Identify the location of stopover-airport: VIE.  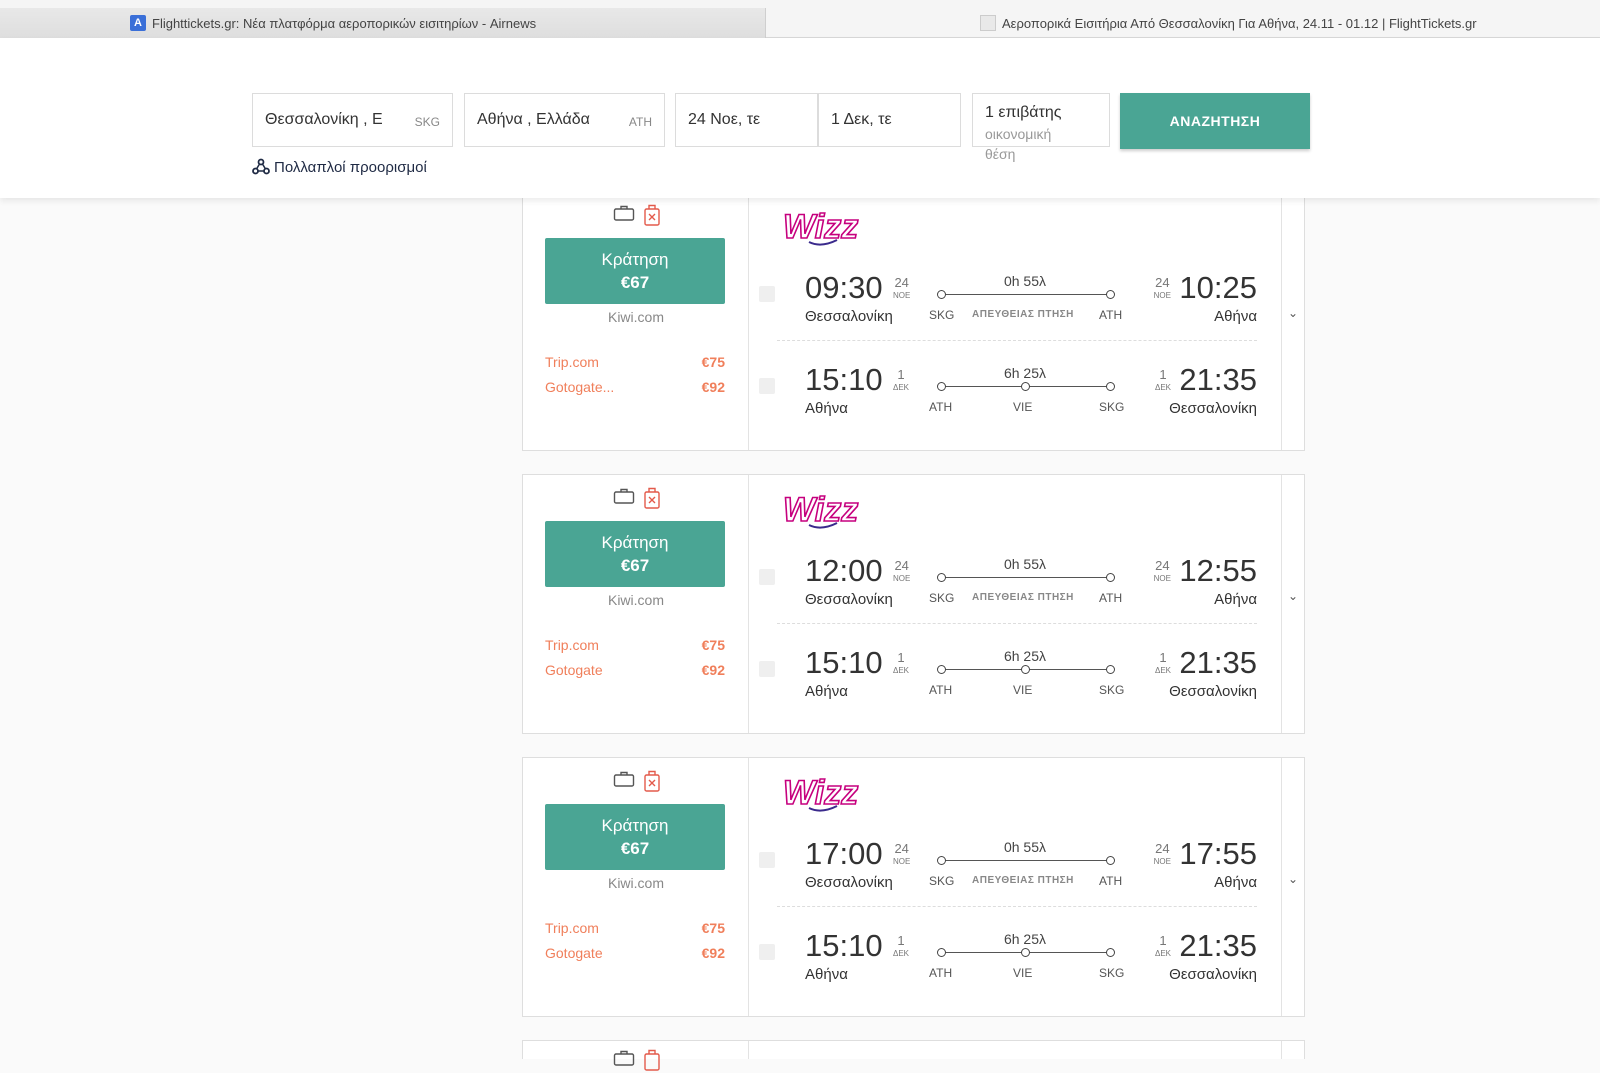
(1023, 690).